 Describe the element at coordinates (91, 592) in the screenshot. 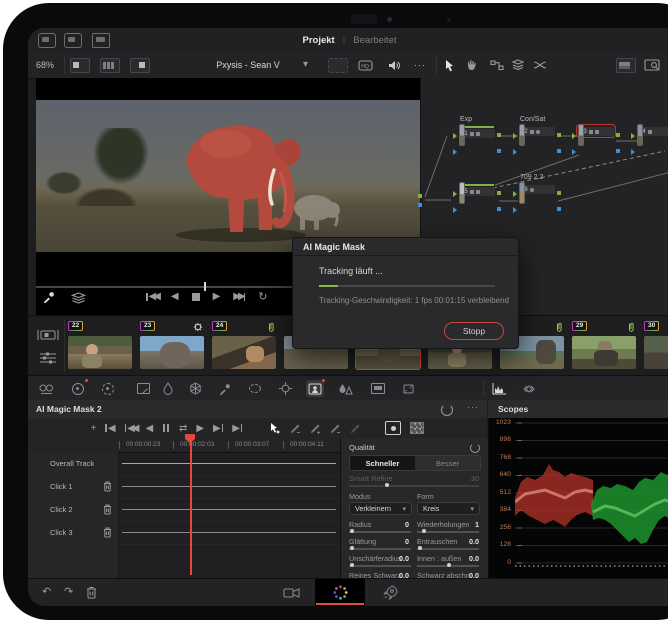

I see `trash-icon` at that location.